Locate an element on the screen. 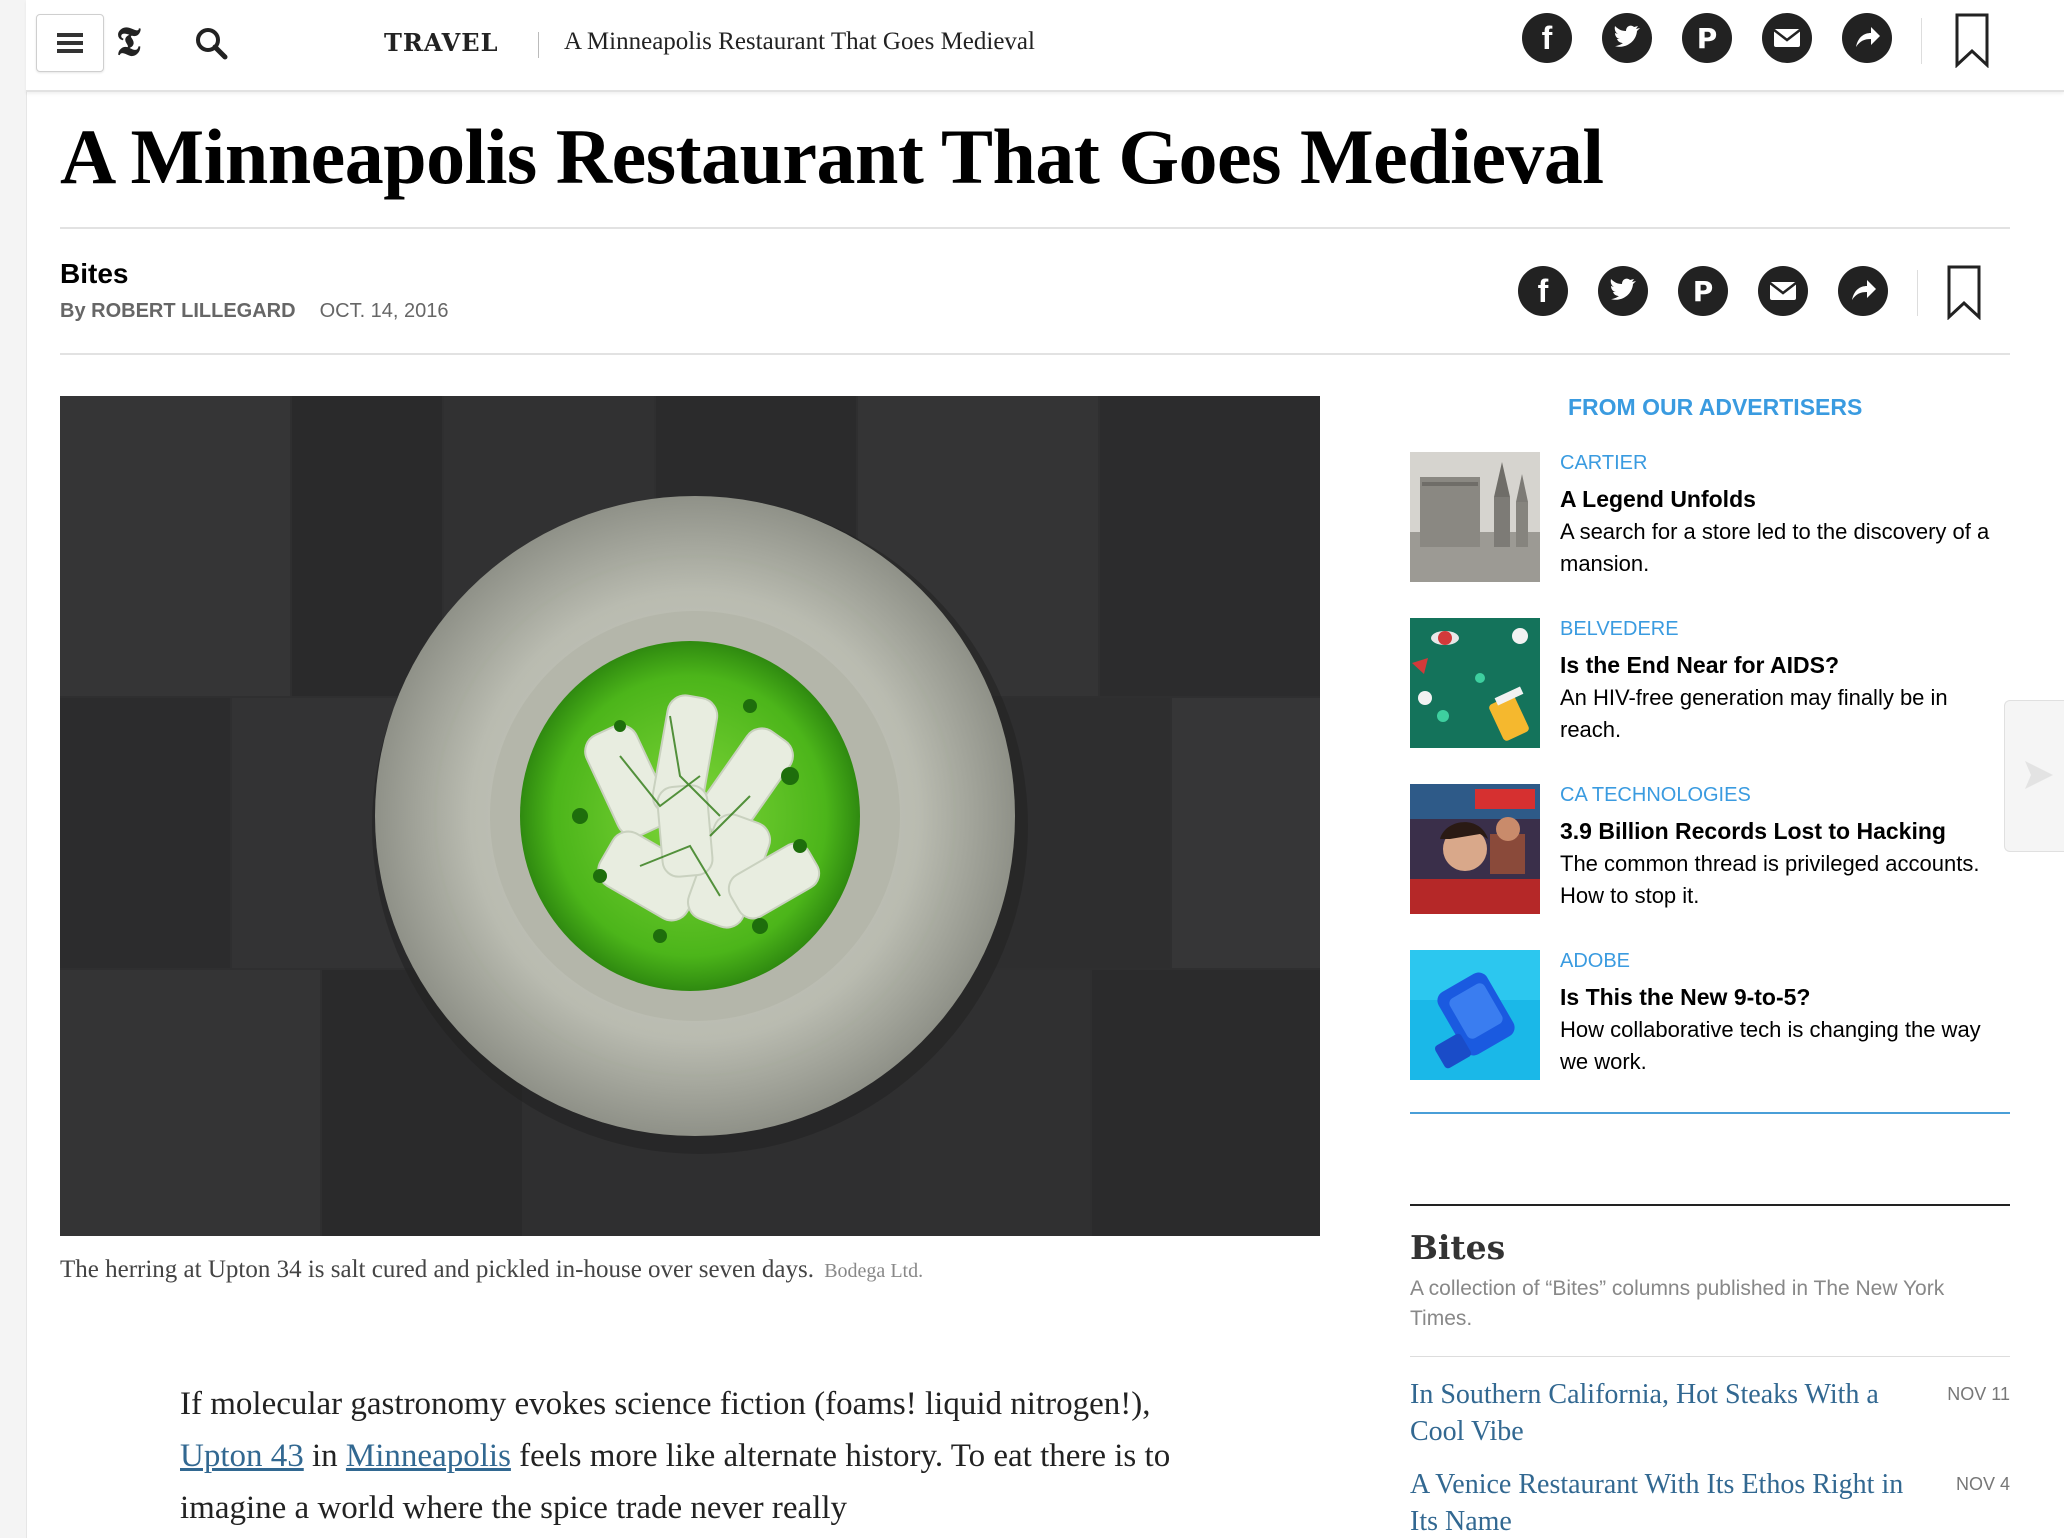 Image resolution: width=2064 pixels, height=1540 pixels. advertisers-heading: FROM OUR ADVERTISERS is located at coordinates (1715, 407).